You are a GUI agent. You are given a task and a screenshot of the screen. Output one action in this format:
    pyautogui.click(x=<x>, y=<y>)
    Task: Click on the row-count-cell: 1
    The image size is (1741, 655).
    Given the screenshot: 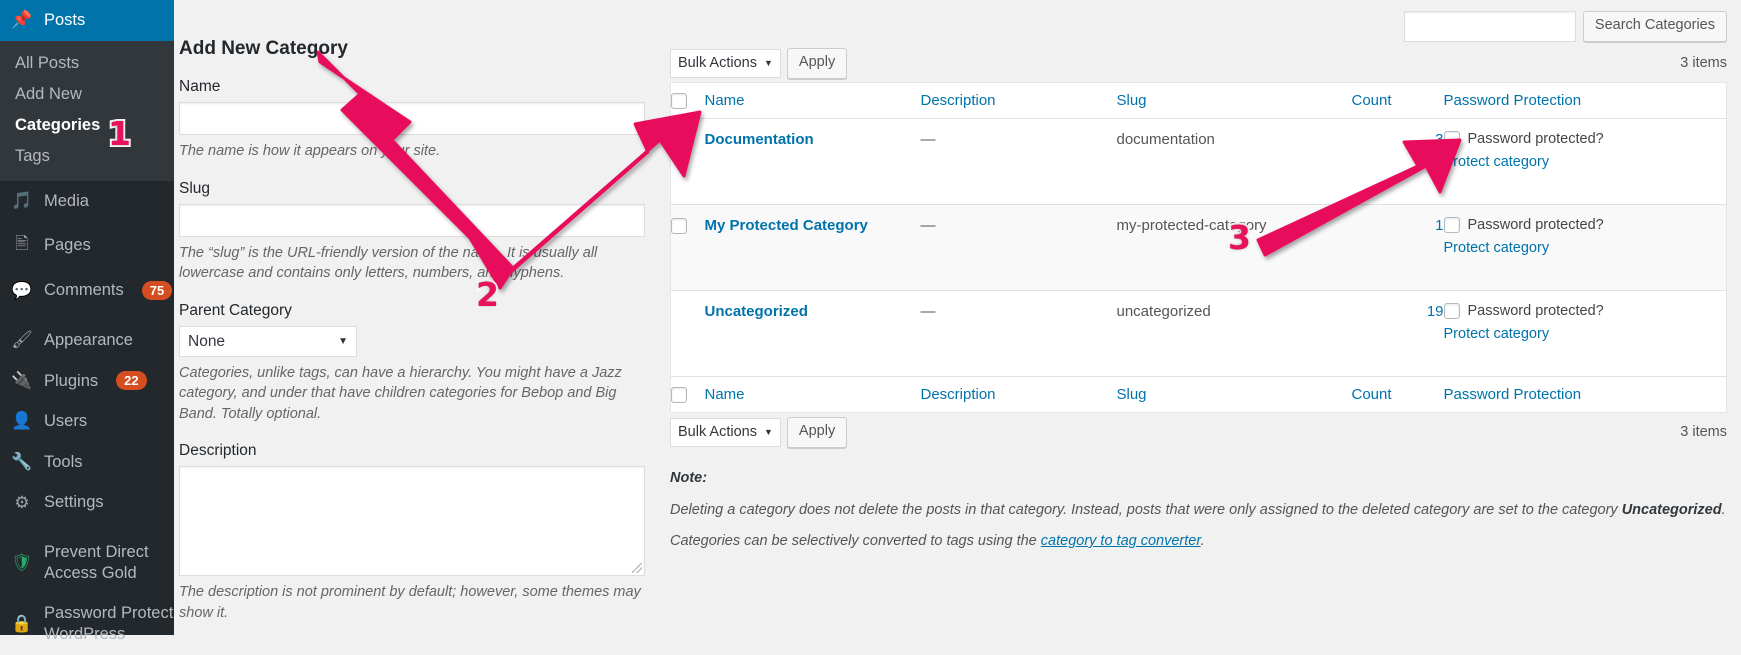 What is the action you would take?
    pyautogui.click(x=1397, y=247)
    